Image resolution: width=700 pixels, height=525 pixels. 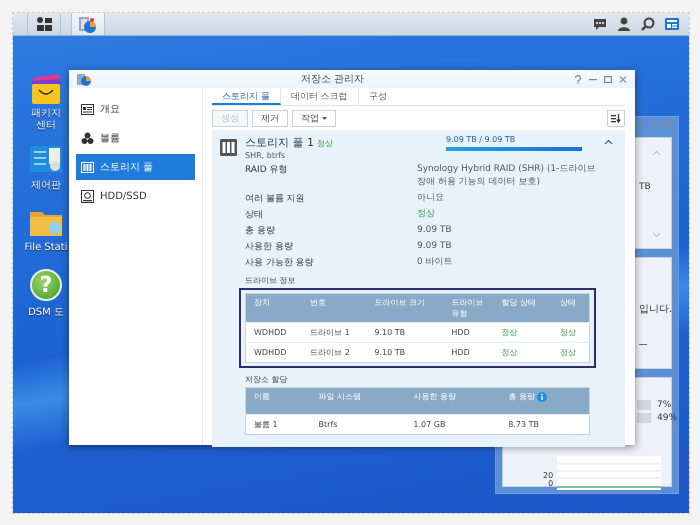 I want to click on icon-label: 제어판, so click(x=46, y=185).